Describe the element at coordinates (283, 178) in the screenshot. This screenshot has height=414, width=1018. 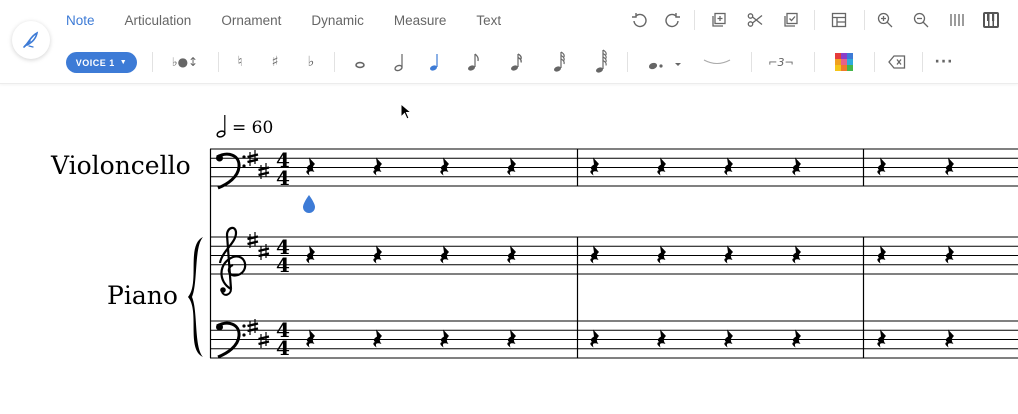
I see `time-signature-violoncello-bottom: 4` at that location.